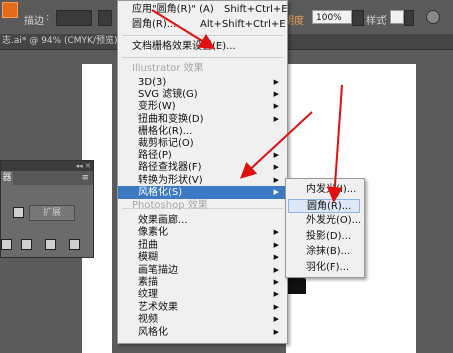 This screenshot has width=453, height=353. I want to click on arrow-to-effect-menu, so click(183, 29).